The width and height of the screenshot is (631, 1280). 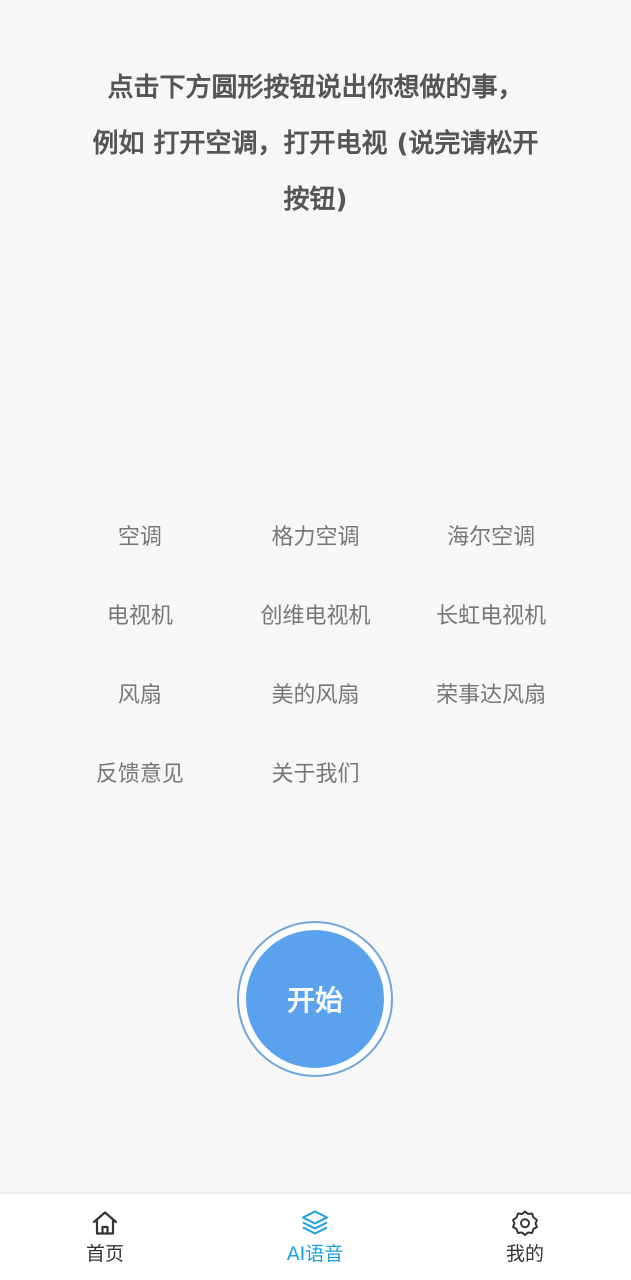 I want to click on command-item: 创维电视机, so click(x=316, y=613).